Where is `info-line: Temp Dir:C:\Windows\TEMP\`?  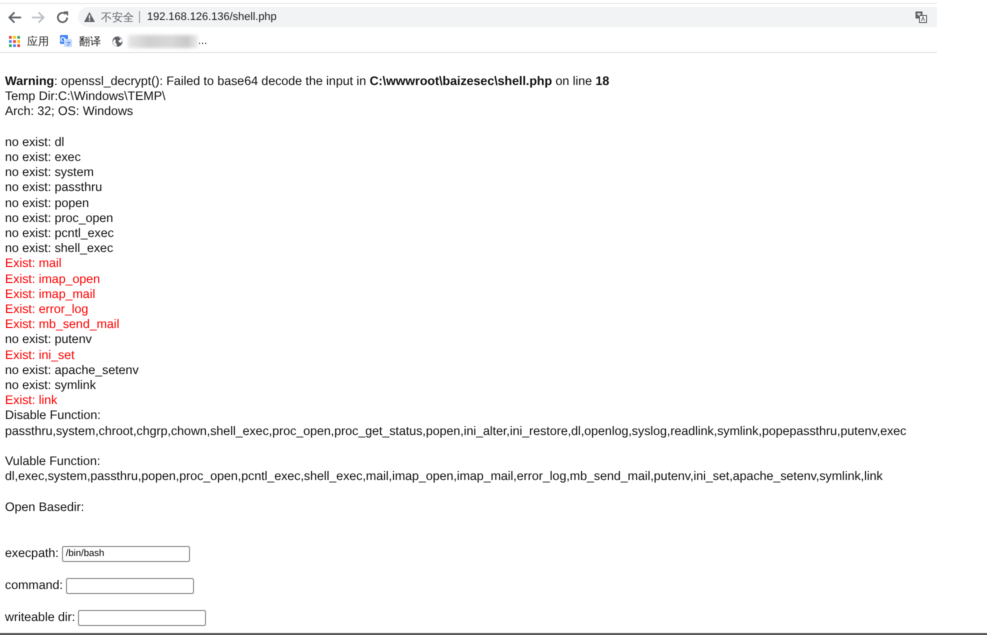 info-line: Temp Dir:C:\Windows\TEMP\ is located at coordinates (85, 96).